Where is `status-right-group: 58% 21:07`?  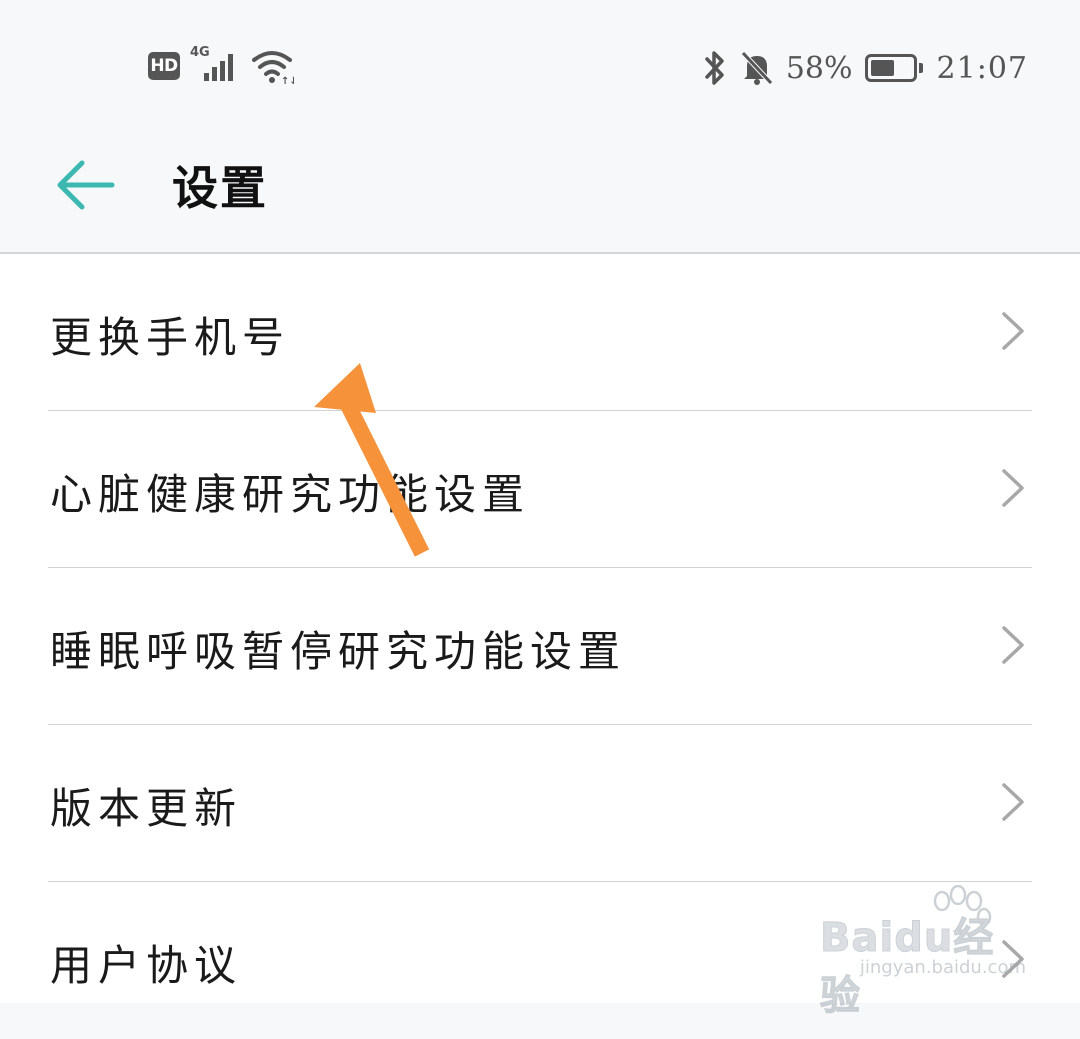 status-right-group: 58% 21:07 is located at coordinates (865, 68).